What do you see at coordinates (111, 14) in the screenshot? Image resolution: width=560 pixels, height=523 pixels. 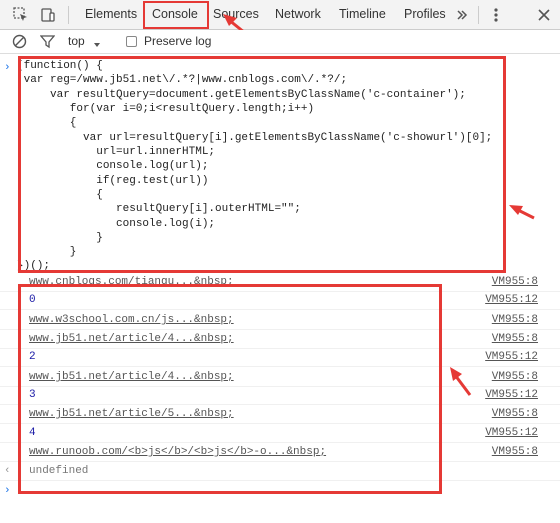 I see `tab-elements: Elements` at bounding box center [111, 14].